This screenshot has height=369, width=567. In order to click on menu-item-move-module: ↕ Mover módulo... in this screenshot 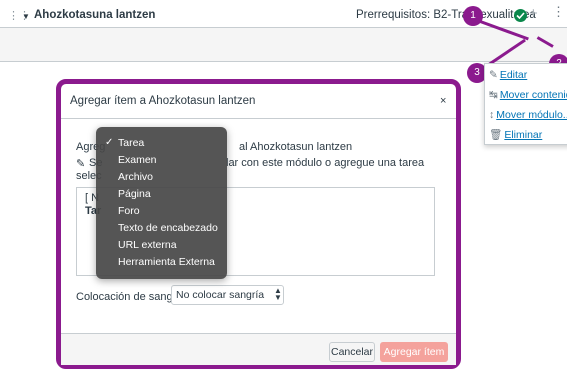, I will do `click(528, 115)`.